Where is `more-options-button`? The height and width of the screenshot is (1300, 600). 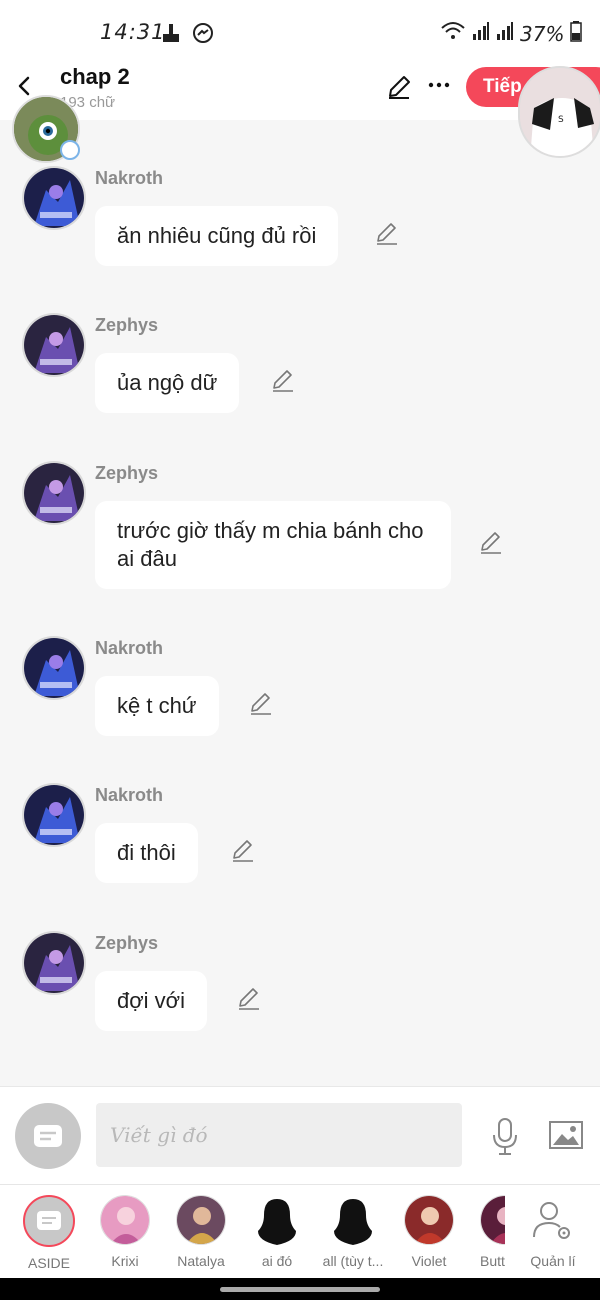
more-options-button is located at coordinates (439, 85).